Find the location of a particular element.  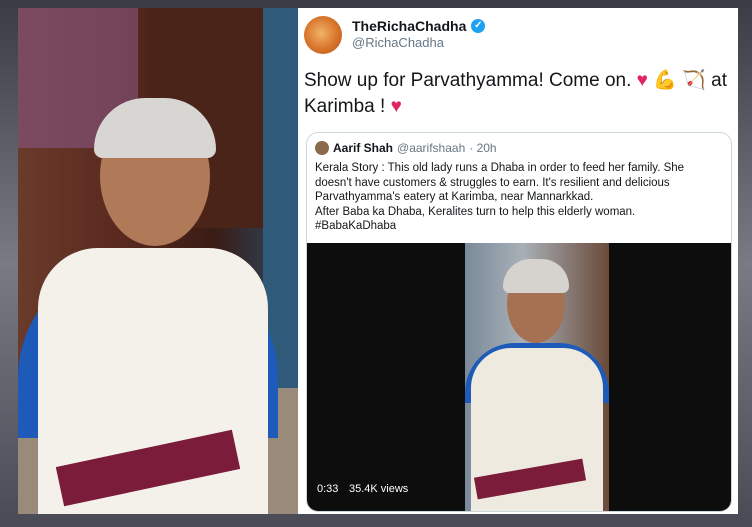

avatar is located at coordinates (323, 35).